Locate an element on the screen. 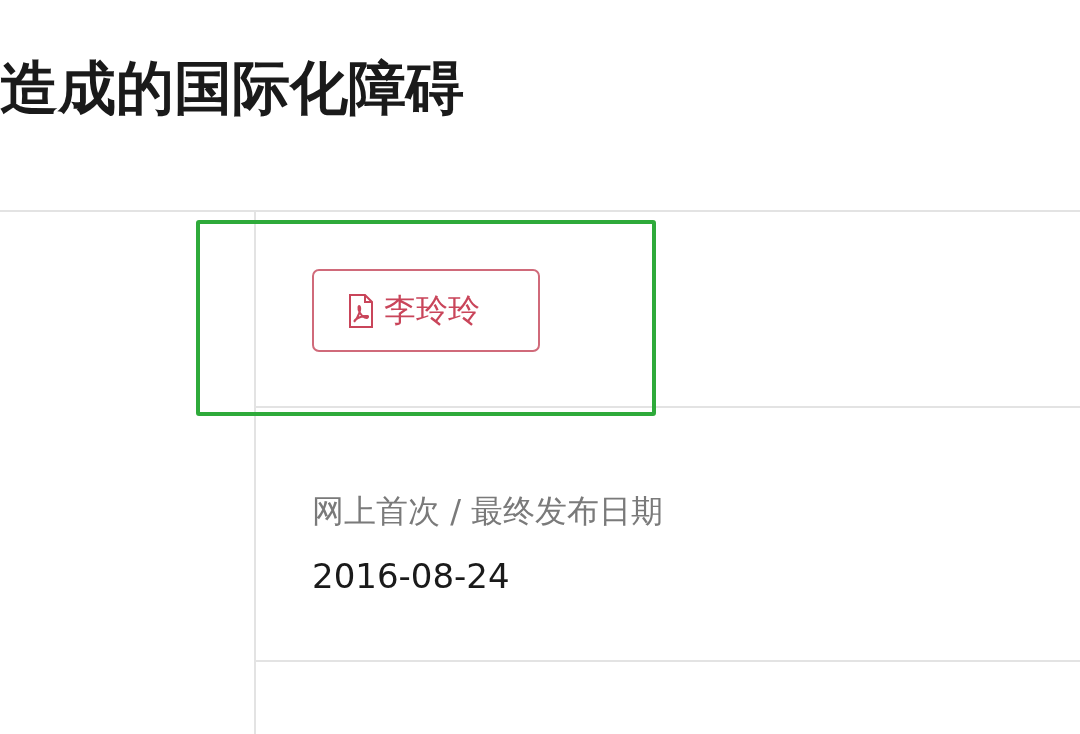 The height and width of the screenshot is (734, 1080). pdf-author-button: 李玲玲 is located at coordinates (426, 310).